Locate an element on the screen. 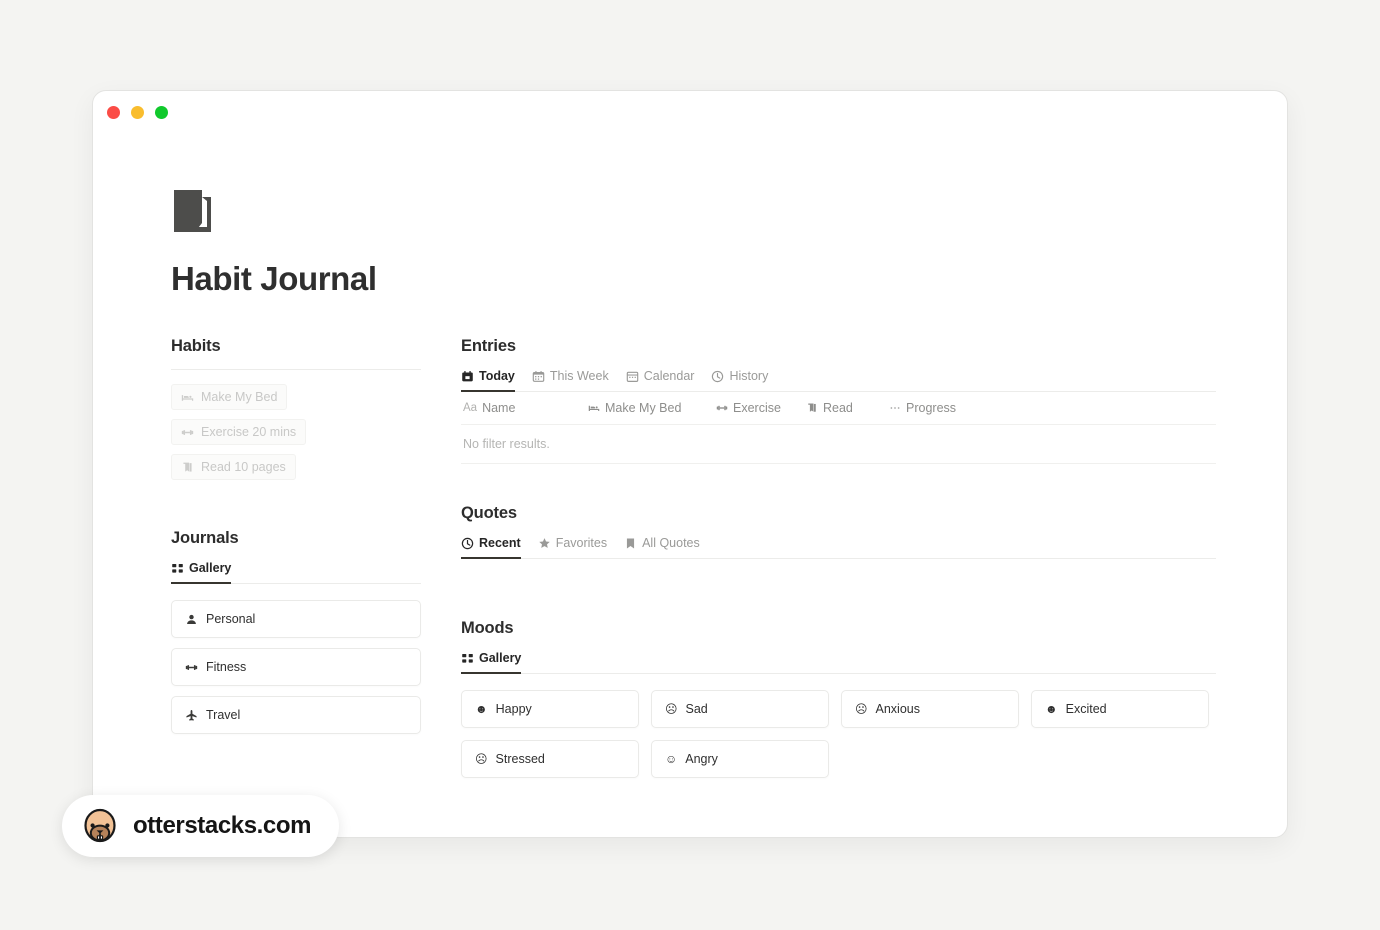  mood-card-stressed: ☹ Stressed is located at coordinates (550, 759).